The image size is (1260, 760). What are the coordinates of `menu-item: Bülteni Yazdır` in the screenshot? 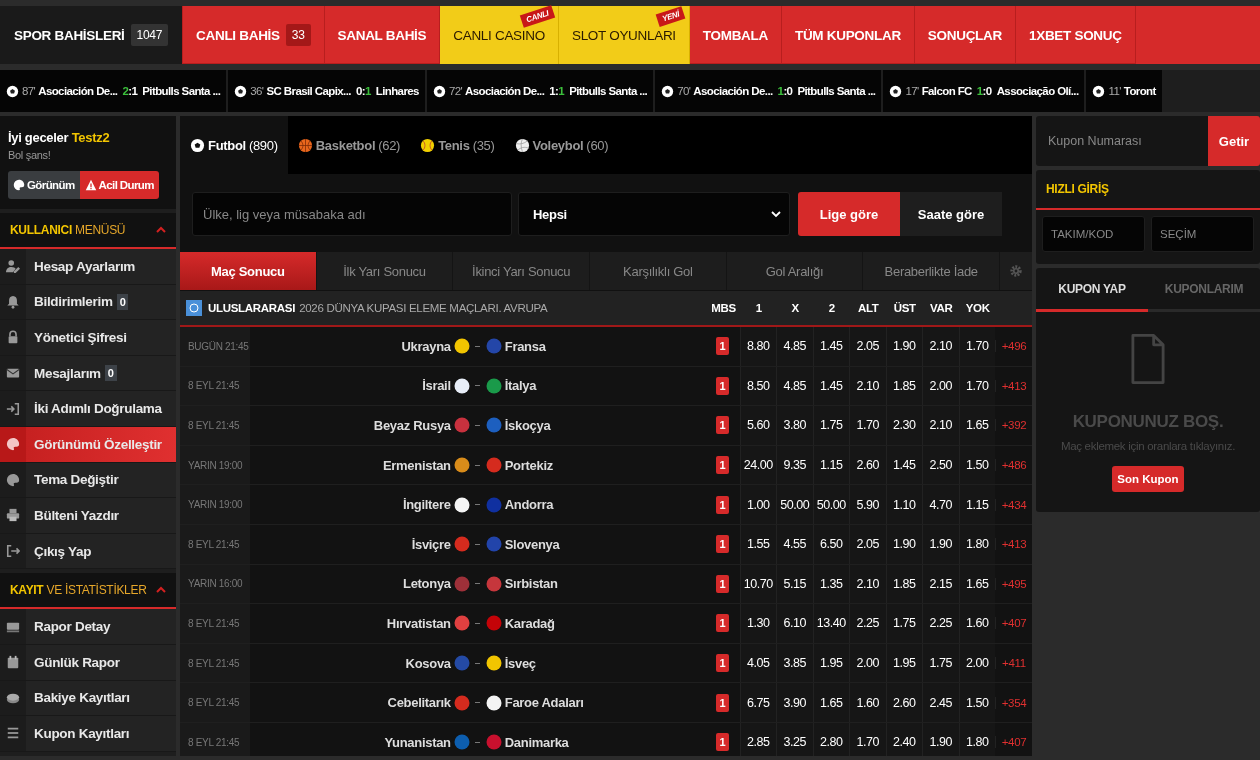 It's located at (88, 516).